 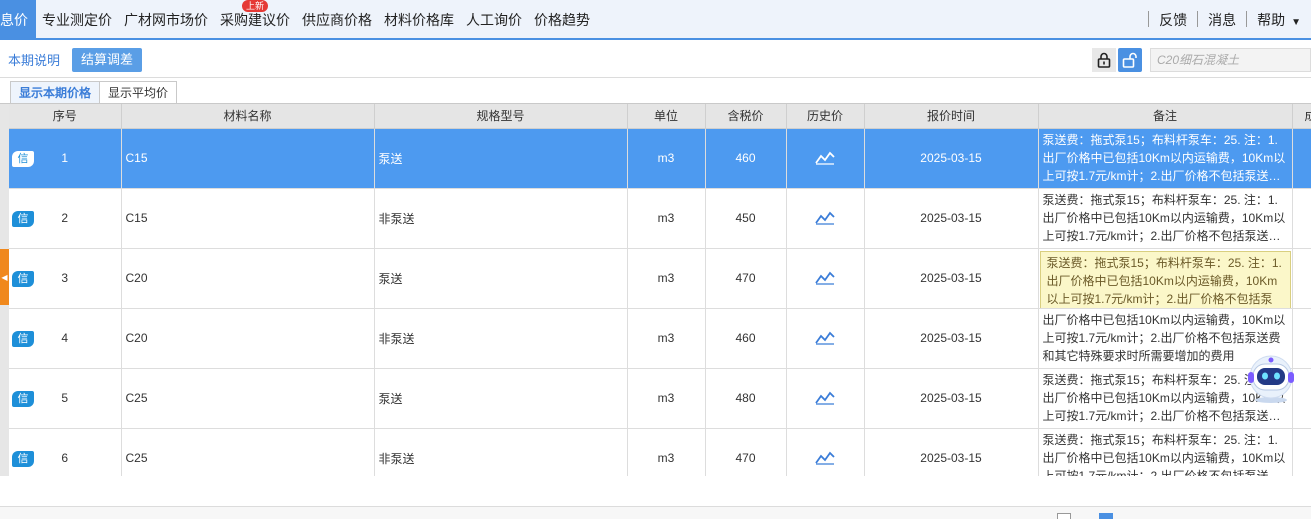 I want to click on header-quote-date: 报价时间, so click(x=951, y=116).